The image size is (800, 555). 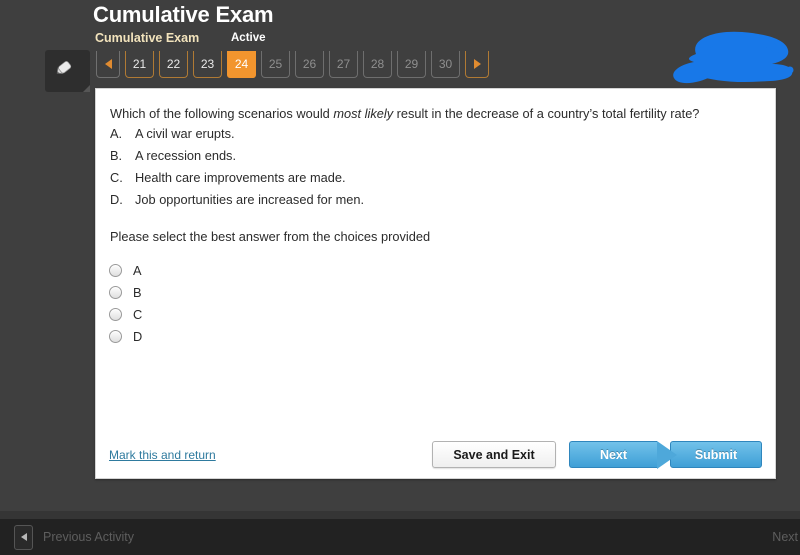 What do you see at coordinates (63, 67) in the screenshot?
I see `pencil-icon` at bounding box center [63, 67].